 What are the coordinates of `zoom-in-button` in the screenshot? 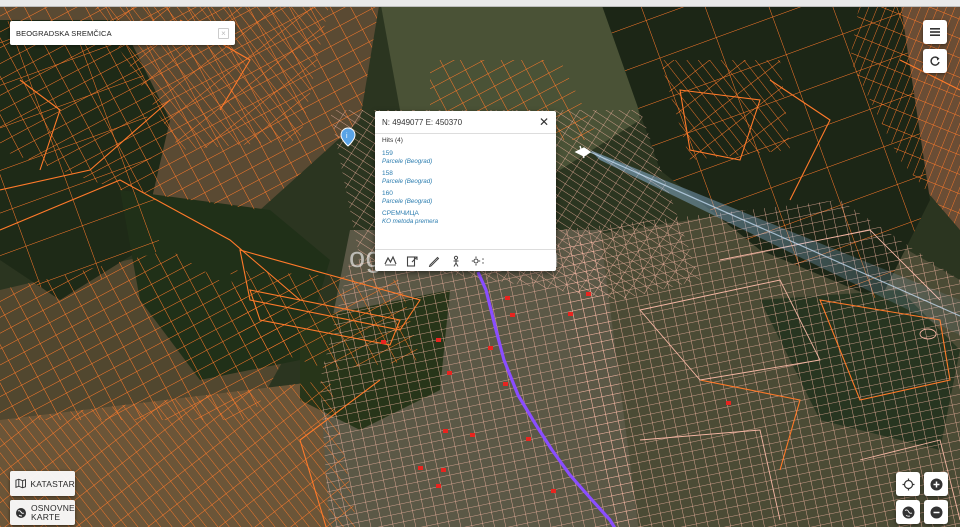 It's located at (936, 484).